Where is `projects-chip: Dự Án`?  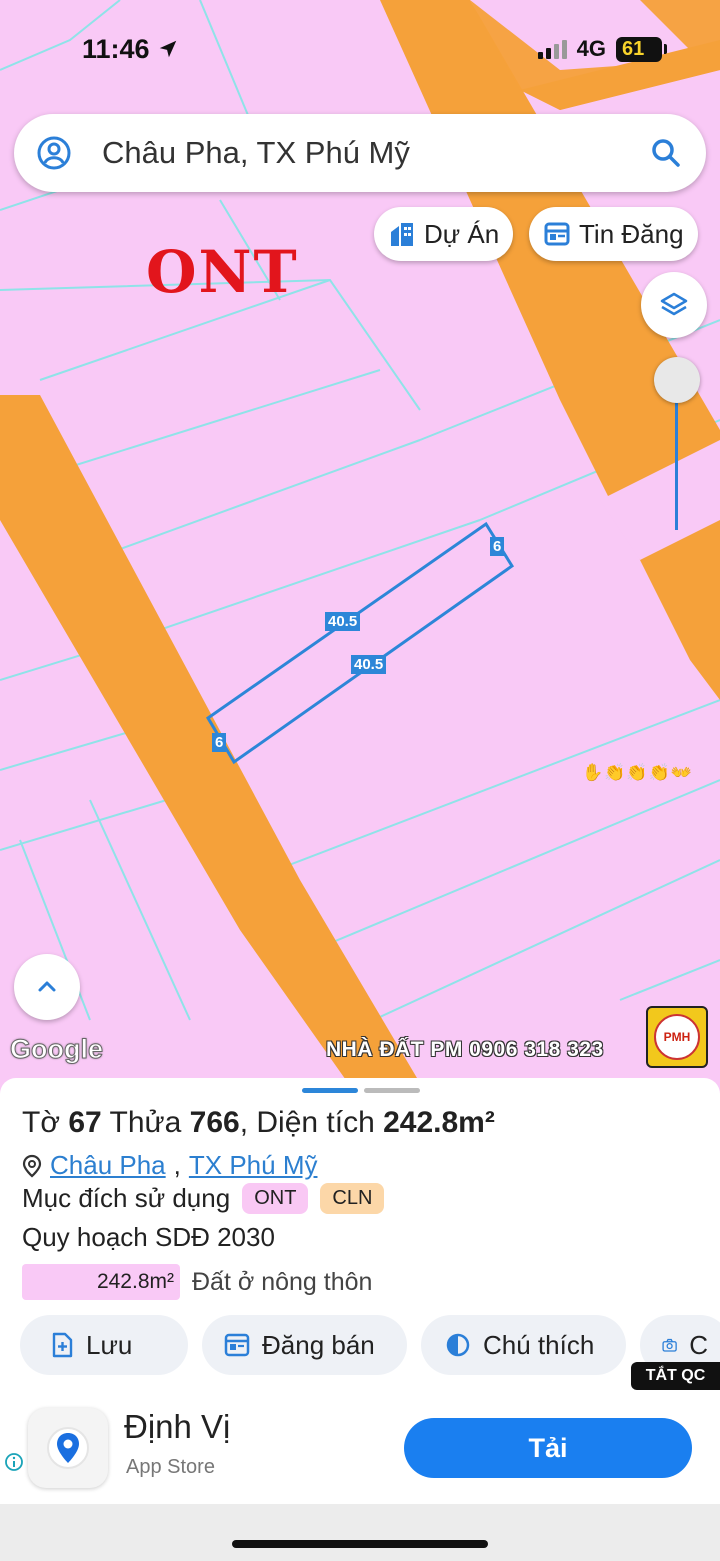
projects-chip: Dự Án is located at coordinates (444, 234).